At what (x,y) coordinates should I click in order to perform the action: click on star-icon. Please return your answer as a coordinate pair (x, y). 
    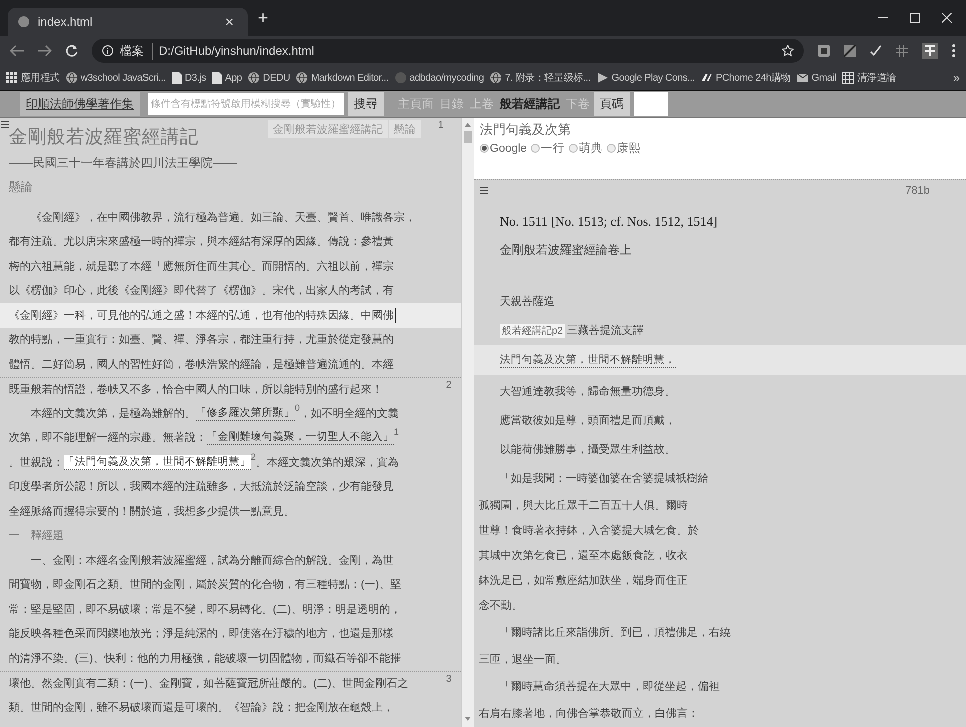
    Looking at the image, I should click on (788, 51).